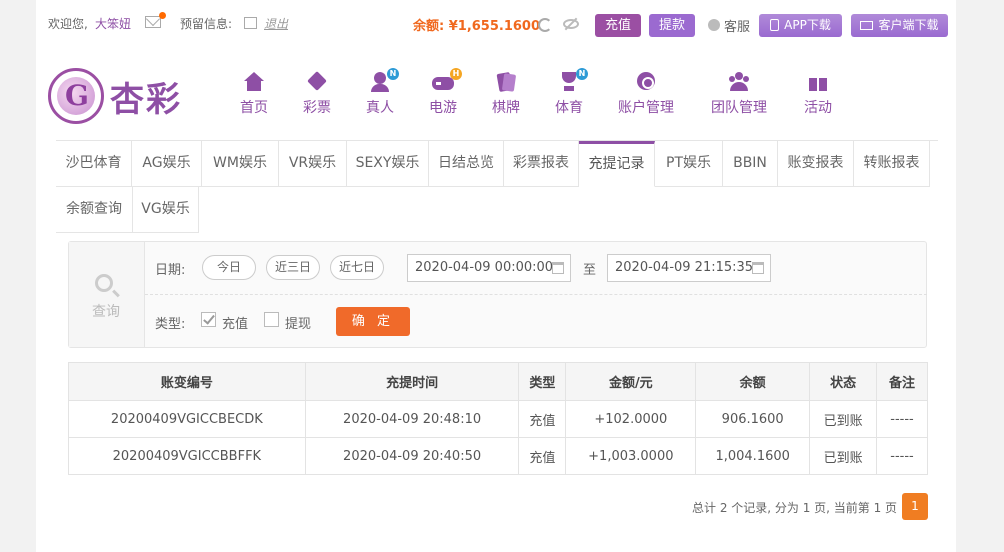  I want to click on tab-saba-sports: 沙巴体育, so click(94, 164).